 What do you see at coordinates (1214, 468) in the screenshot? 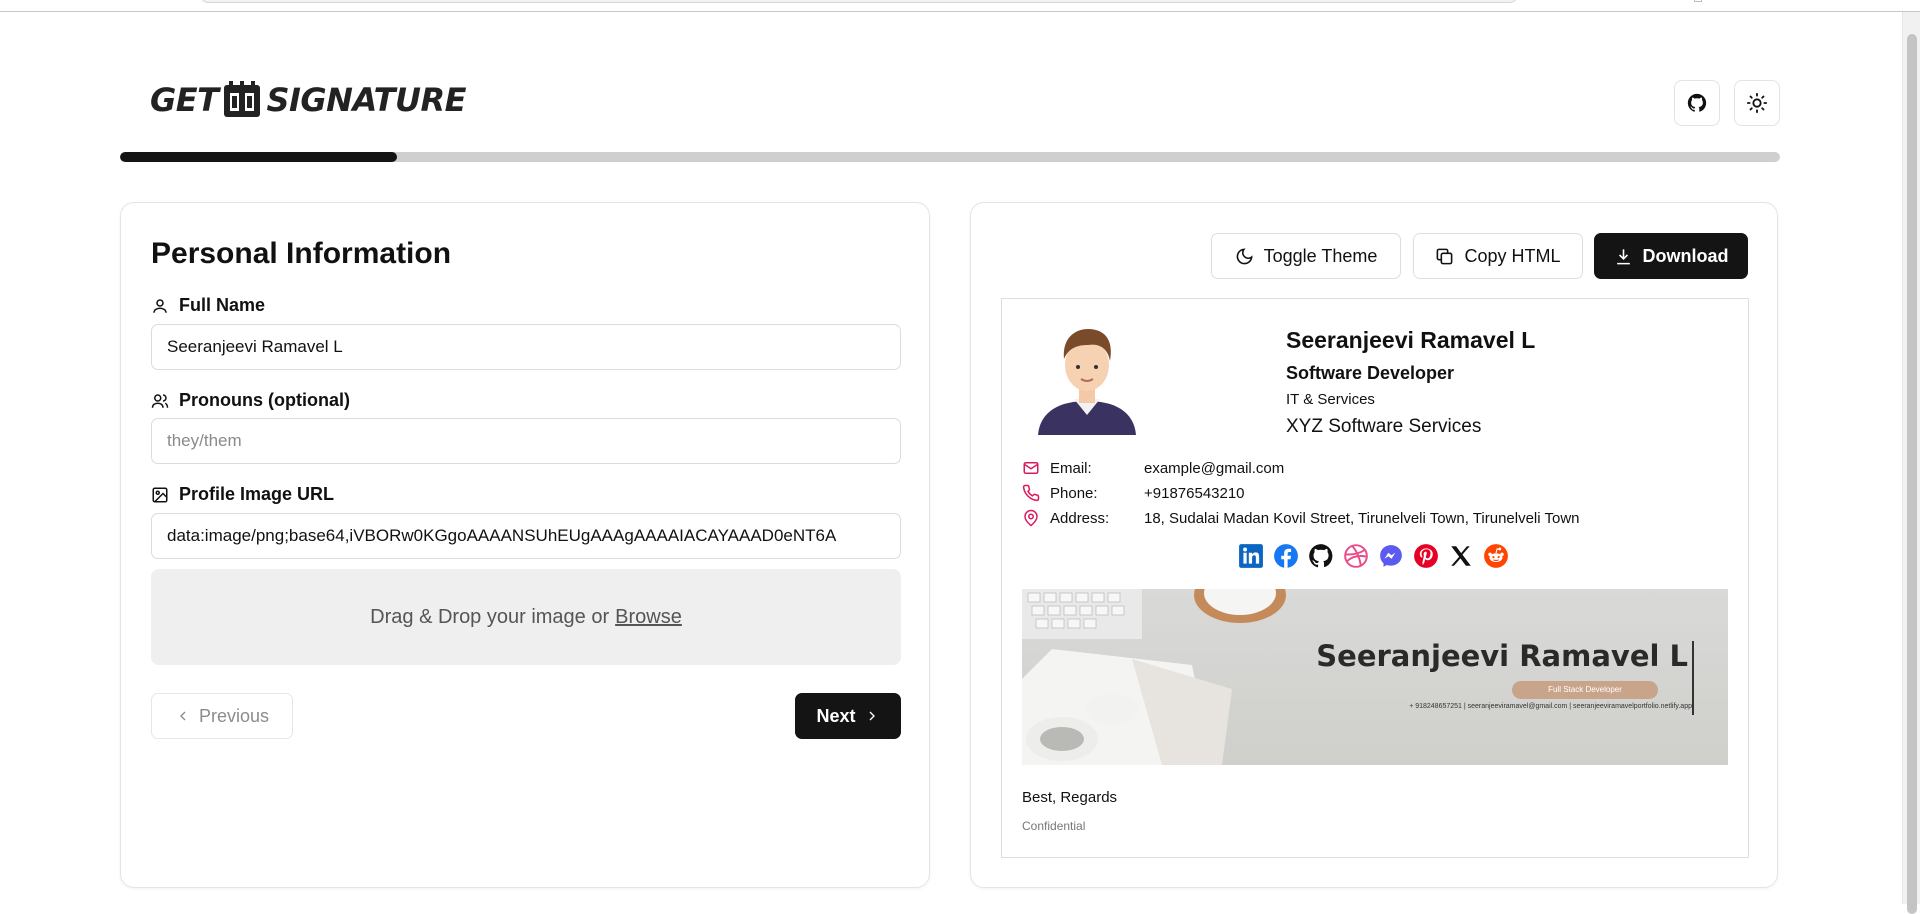
I see `email-value: example@gmail.com` at bounding box center [1214, 468].